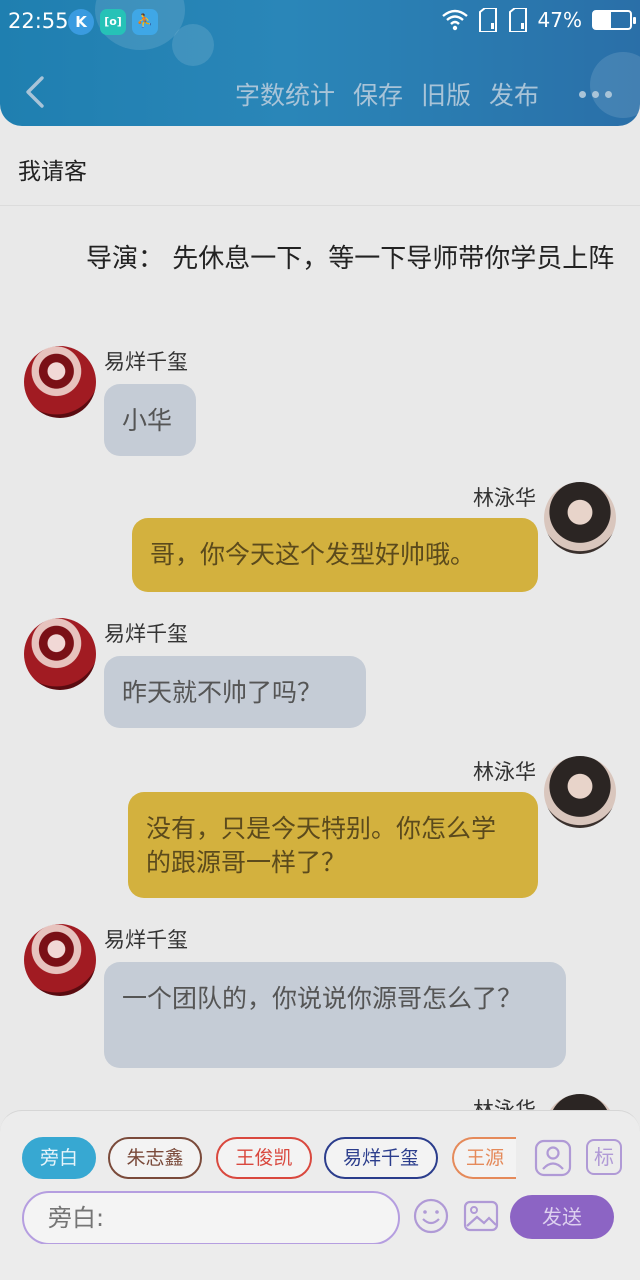 This screenshot has width=640, height=1280. I want to click on narration-text: 导演： 先休息一下，等一下导师带你学员上阵, so click(350, 259).